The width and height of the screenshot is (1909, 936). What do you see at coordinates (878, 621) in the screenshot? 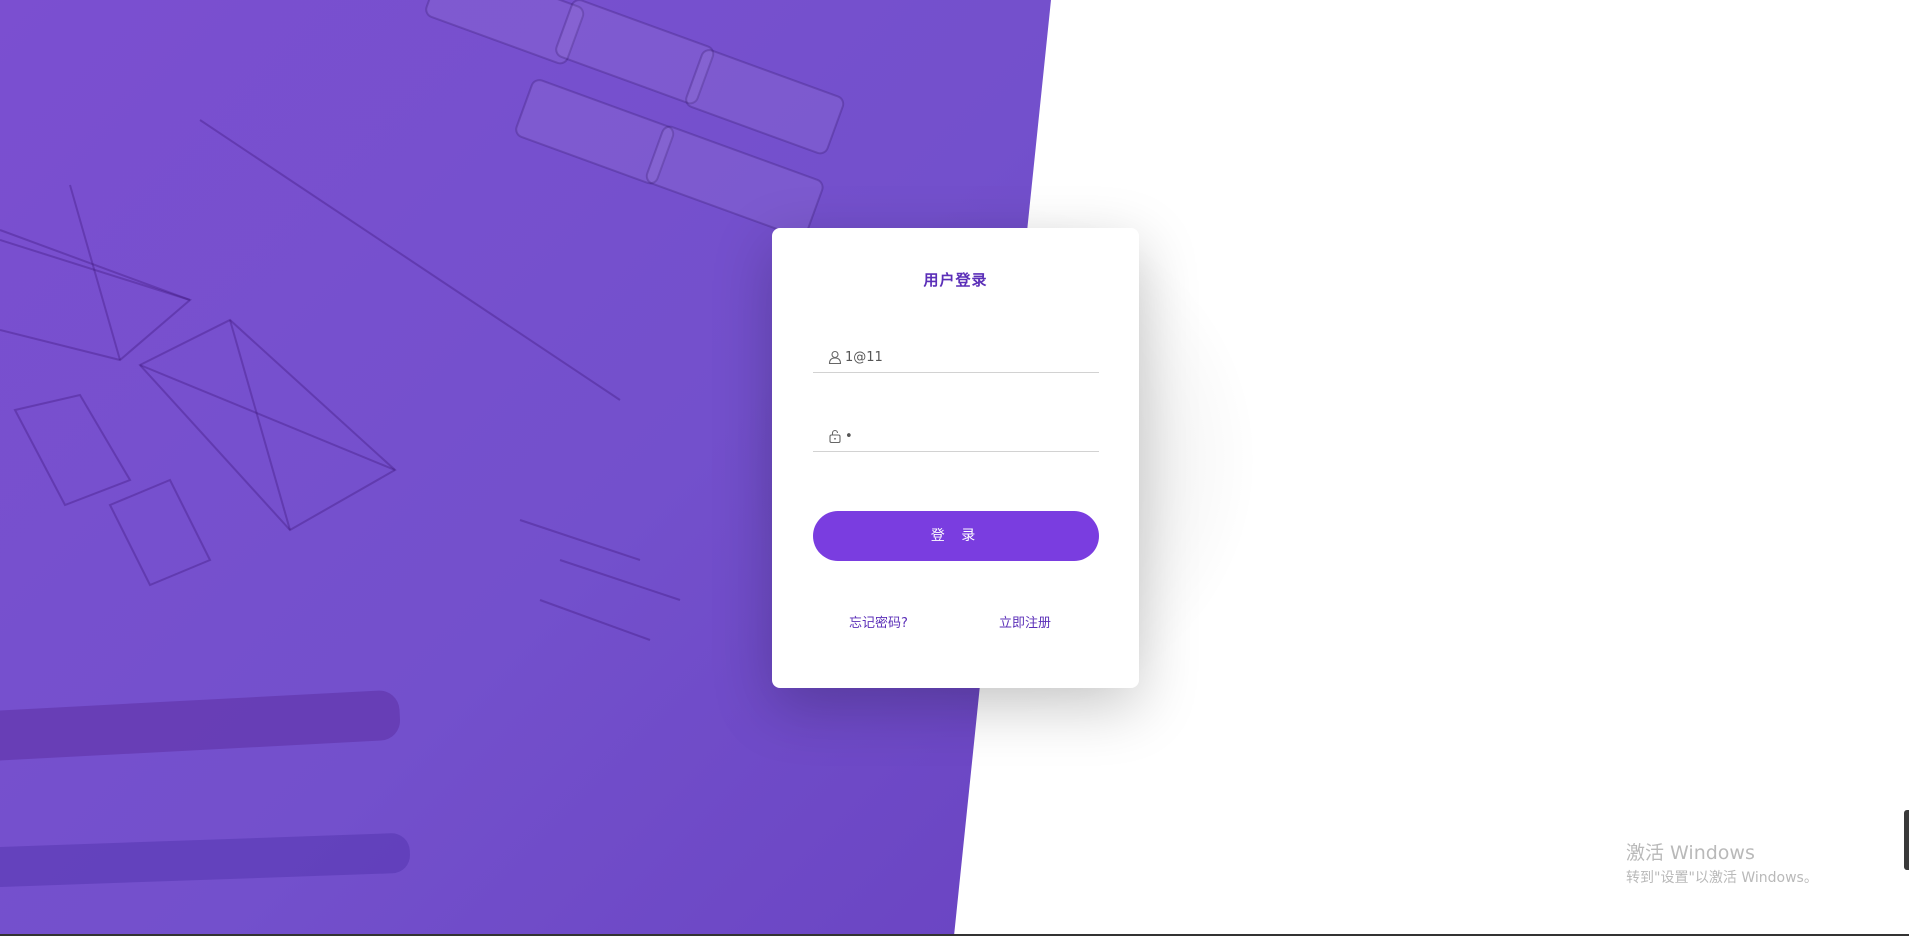
I see `forgot-password-link: 忘记密码?` at bounding box center [878, 621].